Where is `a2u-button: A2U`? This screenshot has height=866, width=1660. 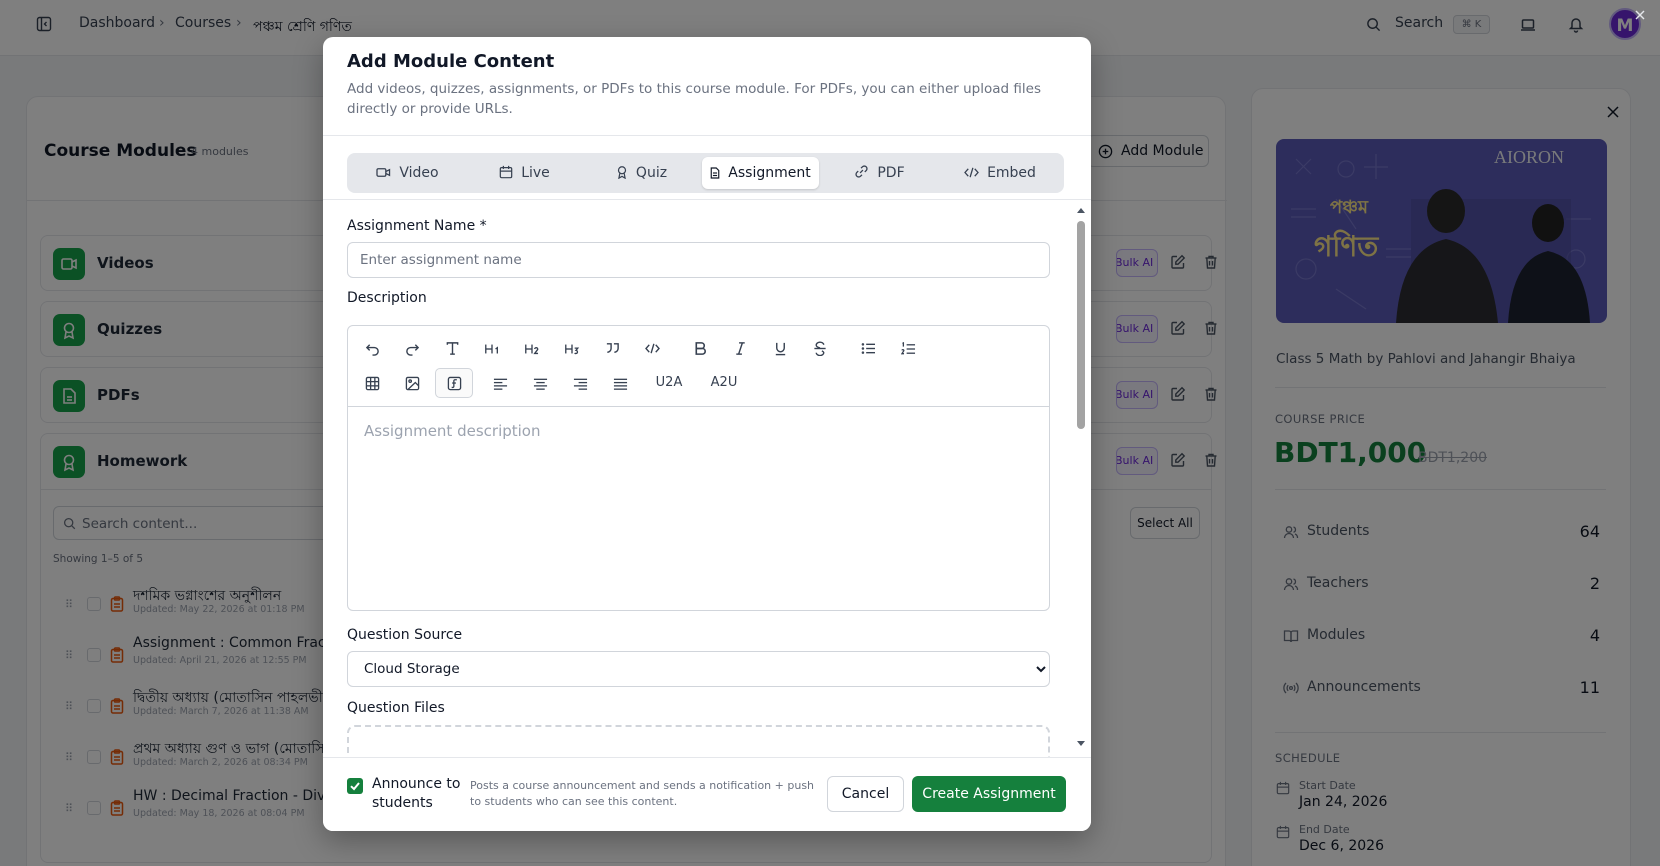 a2u-button: A2U is located at coordinates (724, 383).